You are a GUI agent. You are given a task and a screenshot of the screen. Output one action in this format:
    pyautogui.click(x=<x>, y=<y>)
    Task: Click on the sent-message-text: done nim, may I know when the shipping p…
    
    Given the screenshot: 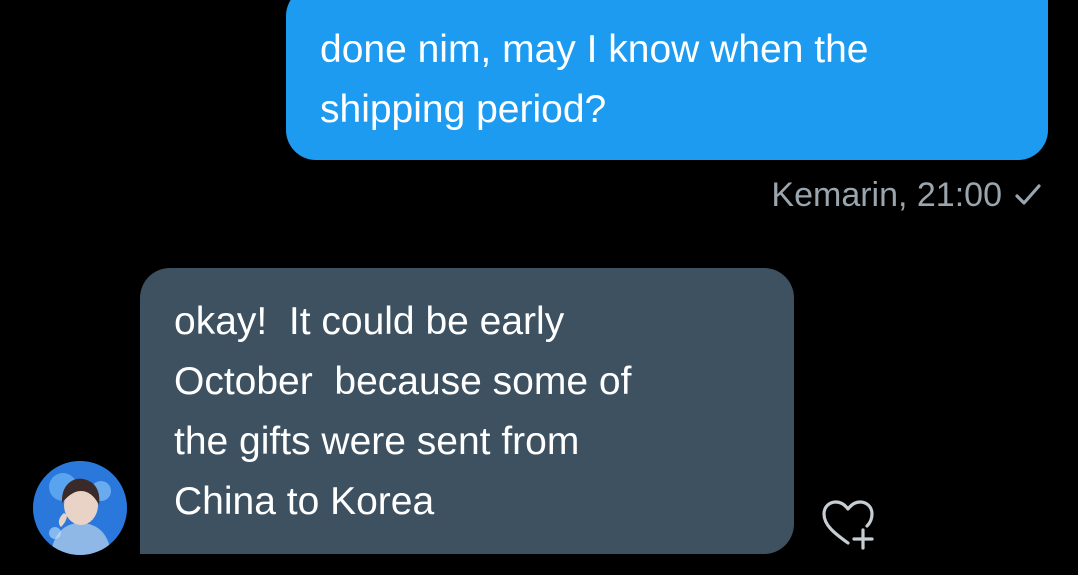 What is the action you would take?
    pyautogui.click(x=594, y=79)
    